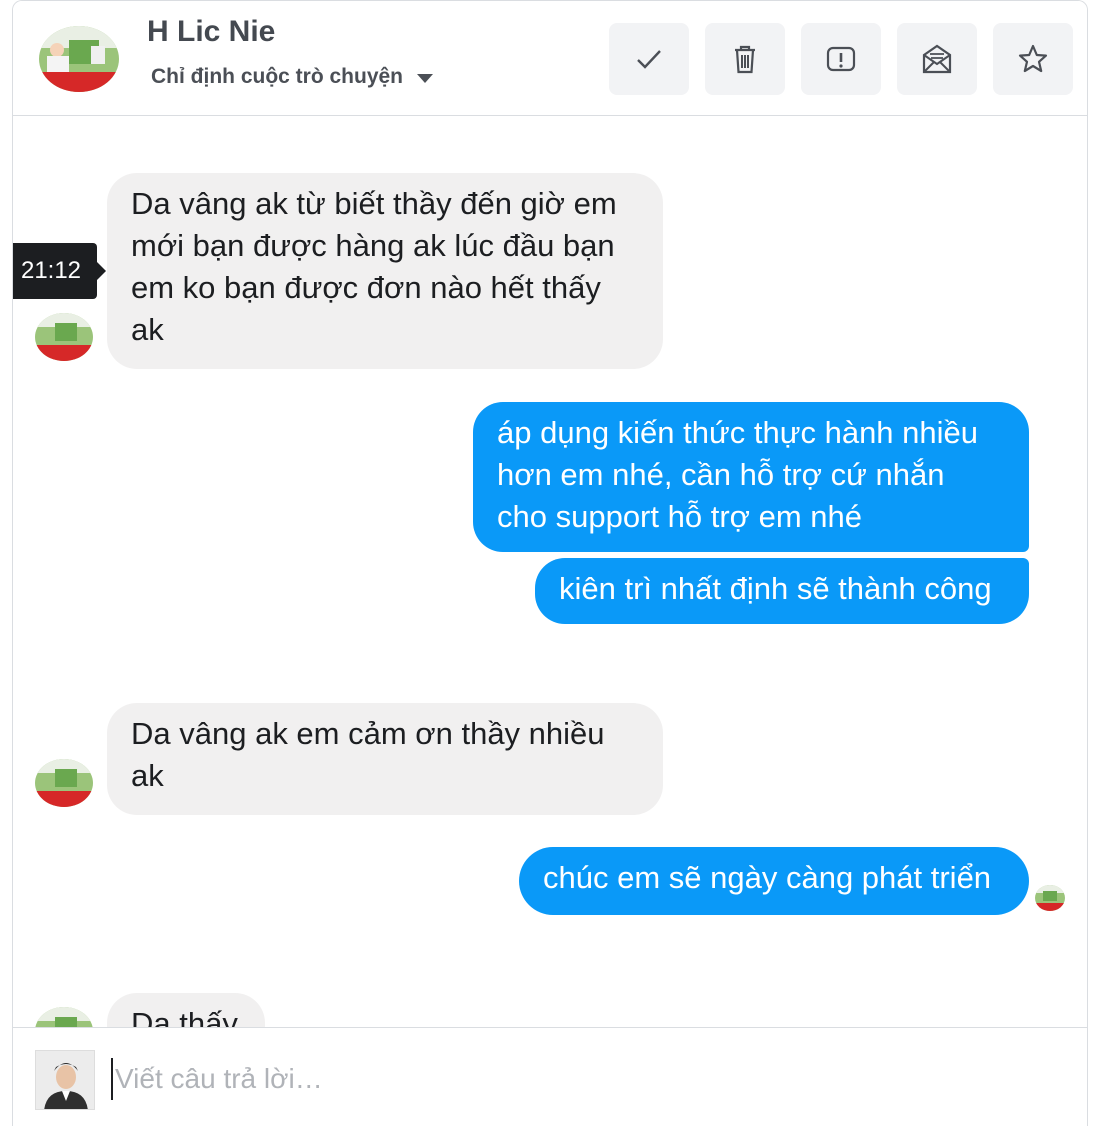 The width and height of the screenshot is (1100, 1126). I want to click on exclamation-icon, so click(841, 59).